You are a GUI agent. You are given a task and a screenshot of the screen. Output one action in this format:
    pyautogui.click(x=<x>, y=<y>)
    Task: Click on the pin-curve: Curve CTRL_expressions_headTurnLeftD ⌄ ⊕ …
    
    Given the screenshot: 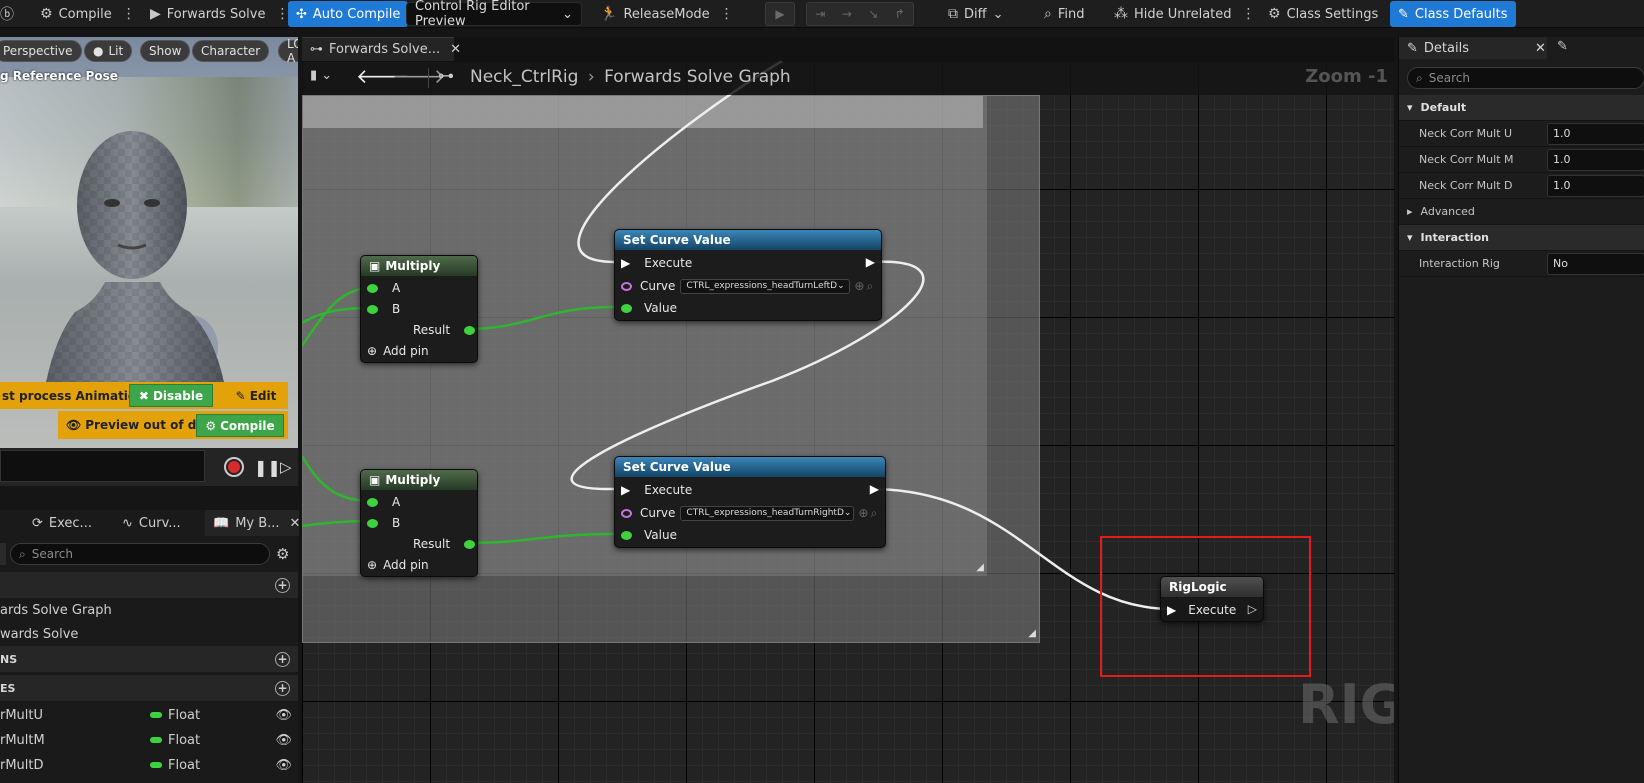 What is the action you would take?
    pyautogui.click(x=747, y=286)
    